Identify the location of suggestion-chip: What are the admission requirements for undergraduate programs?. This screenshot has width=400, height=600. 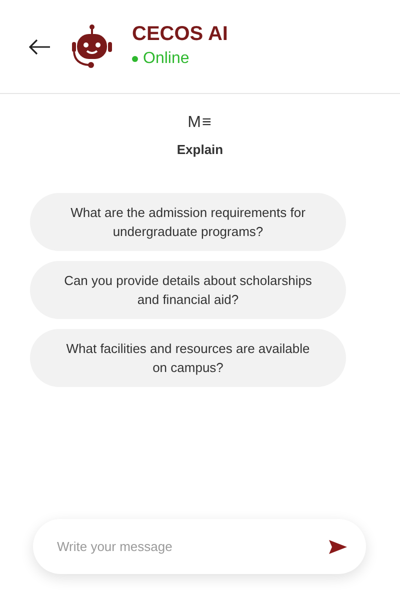
(188, 222).